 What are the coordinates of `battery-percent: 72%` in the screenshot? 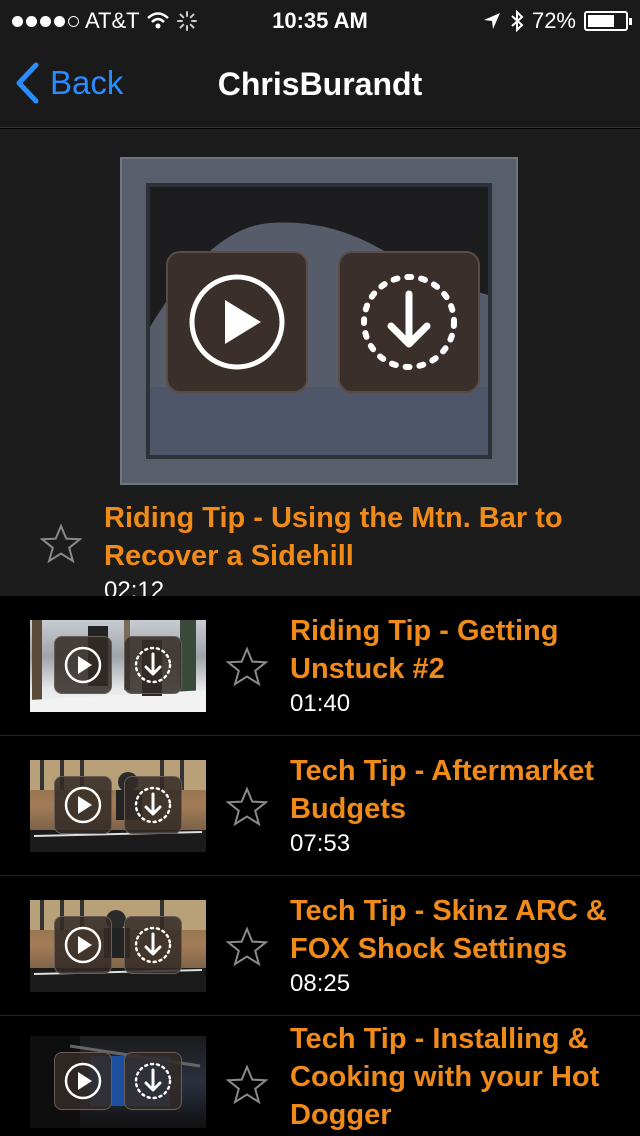 It's located at (553, 20).